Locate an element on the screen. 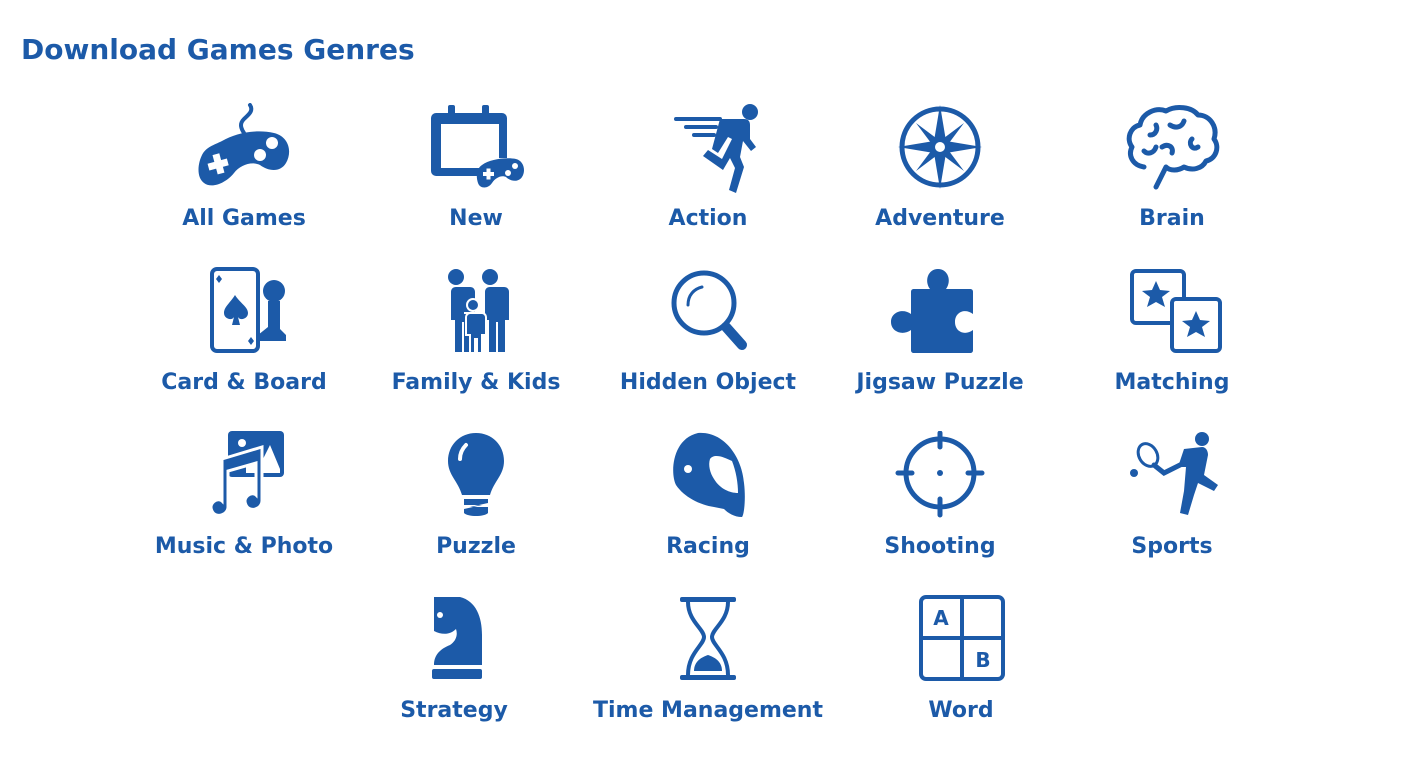 The height and width of the screenshot is (762, 1410). lightbulb-icon is located at coordinates (476, 477).